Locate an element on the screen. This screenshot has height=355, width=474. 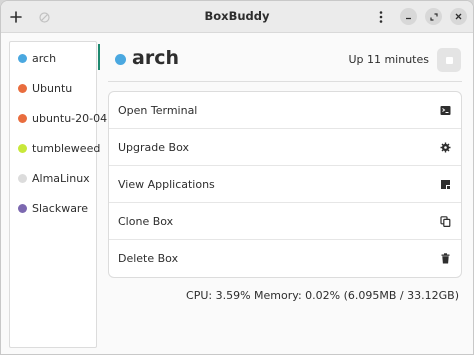
action-label: Delete Box is located at coordinates (148, 258).